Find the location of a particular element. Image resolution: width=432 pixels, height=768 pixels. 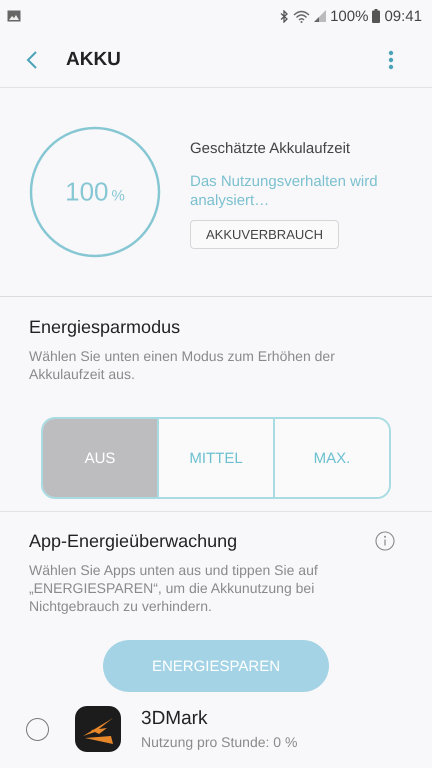

battery-icon is located at coordinates (376, 16).